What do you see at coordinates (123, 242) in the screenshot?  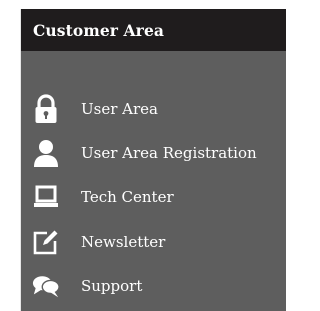 I see `menu-item-label: Newsletter` at bounding box center [123, 242].